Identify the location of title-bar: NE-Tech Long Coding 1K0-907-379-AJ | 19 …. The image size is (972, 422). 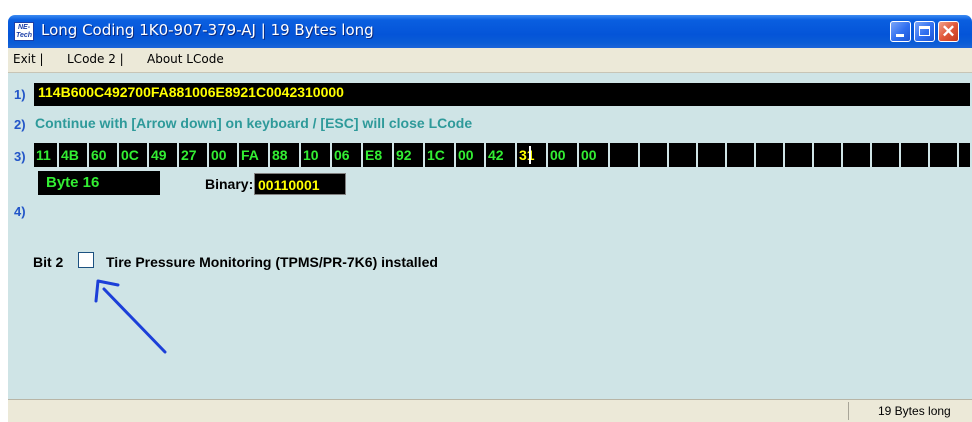
(490, 31).